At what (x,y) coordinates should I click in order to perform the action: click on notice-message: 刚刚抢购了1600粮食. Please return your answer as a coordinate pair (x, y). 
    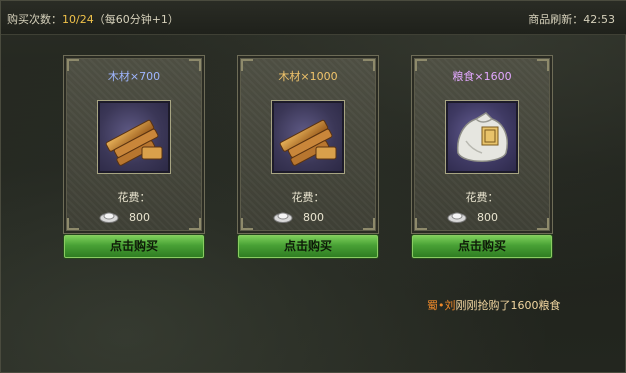
    Looking at the image, I should click on (508, 305).